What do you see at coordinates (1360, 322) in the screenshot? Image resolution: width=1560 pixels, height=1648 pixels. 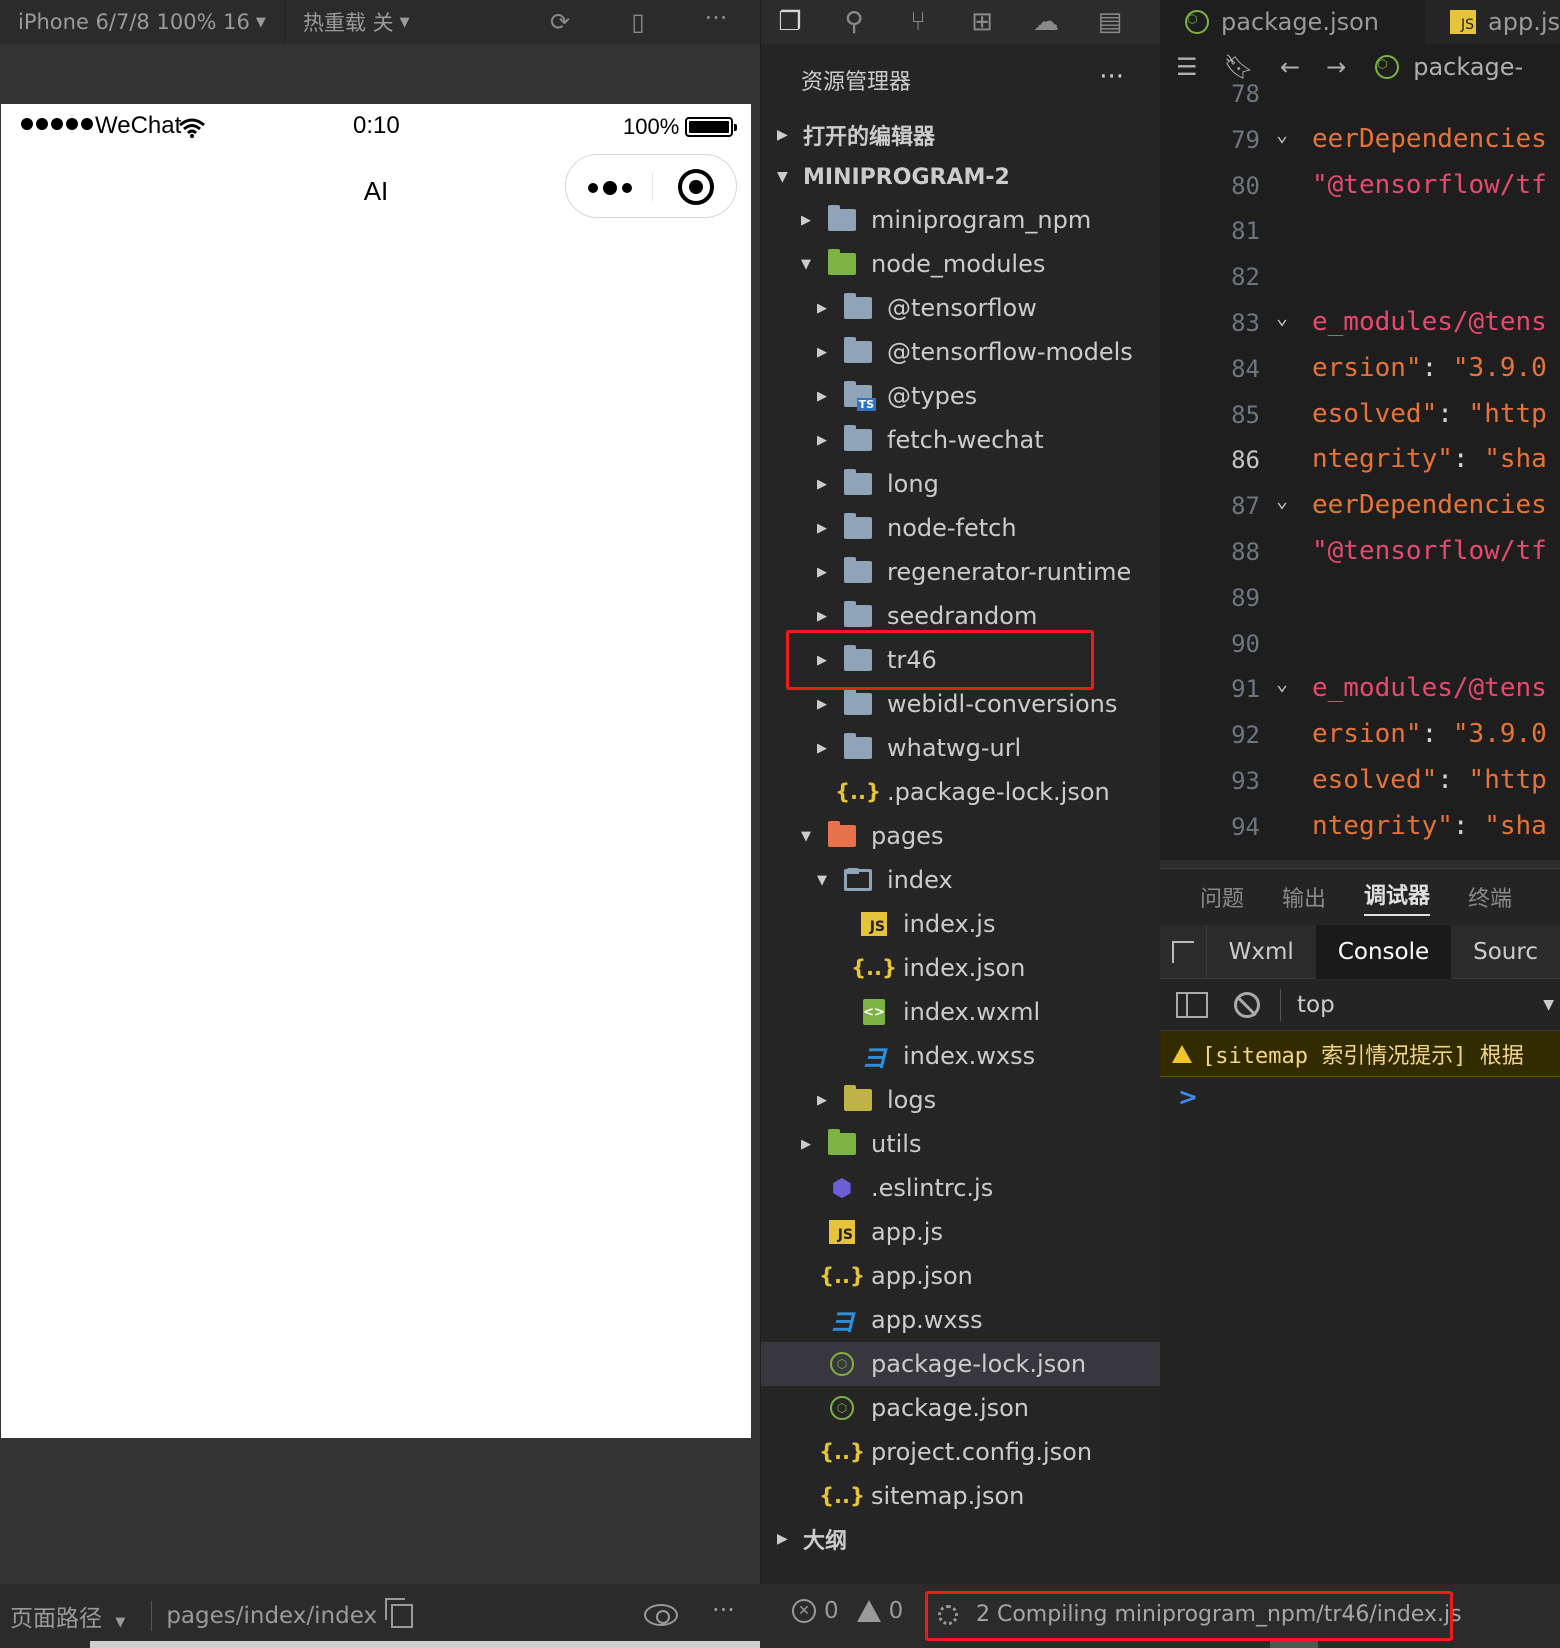 I see `code-line: 83 ⌄ e_modules/@tens` at bounding box center [1360, 322].